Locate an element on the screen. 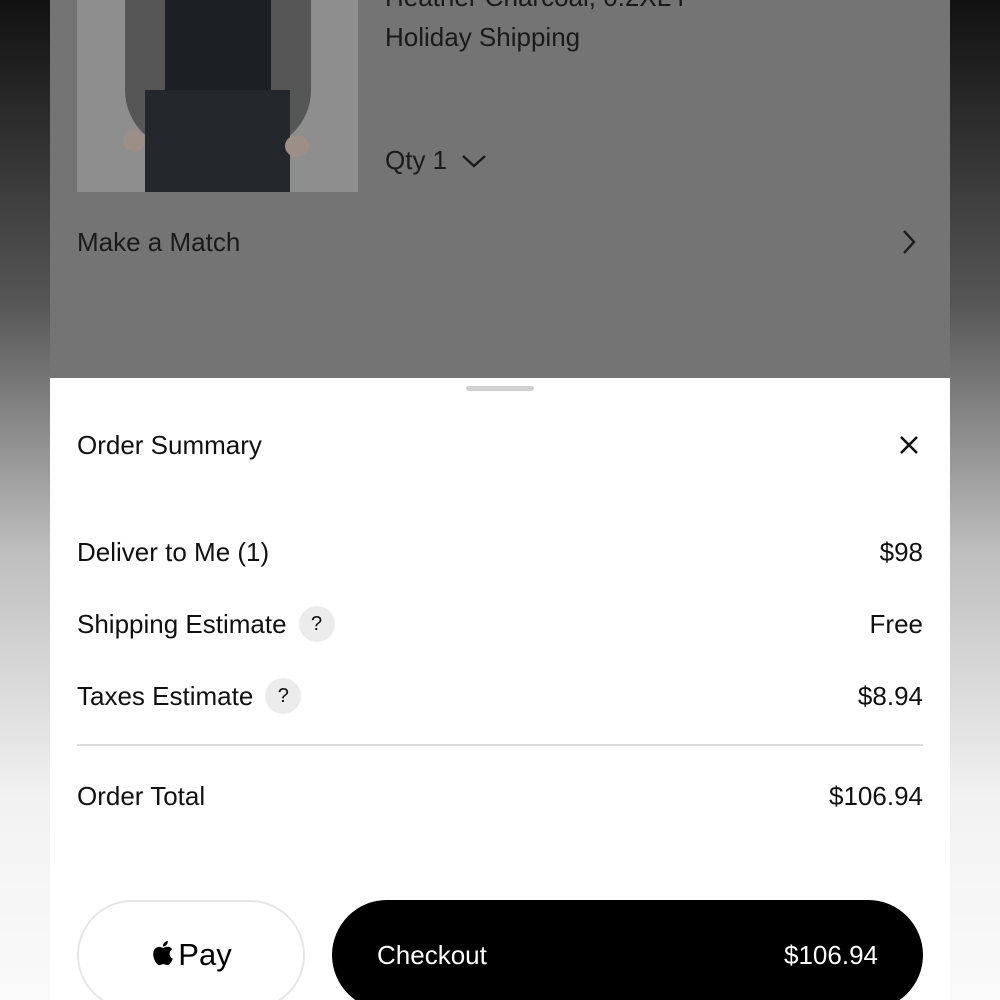 The image size is (1000, 1000). chevron-right-icon is located at coordinates (909, 242).